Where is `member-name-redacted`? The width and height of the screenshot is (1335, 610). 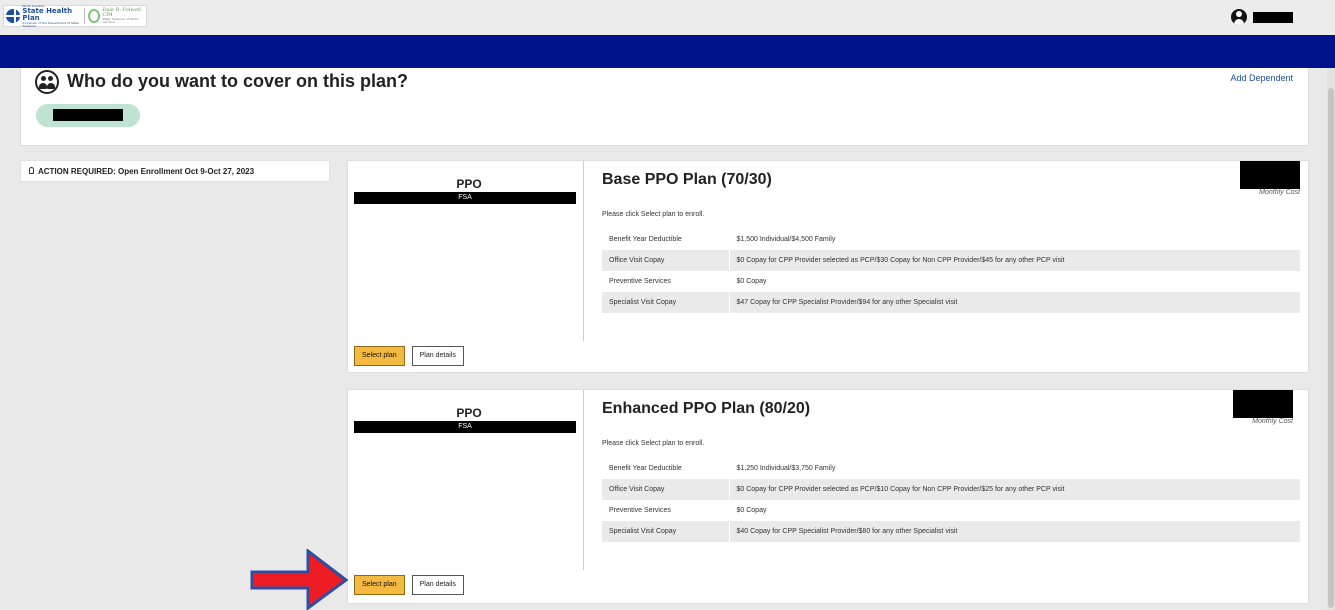 member-name-redacted is located at coordinates (88, 115).